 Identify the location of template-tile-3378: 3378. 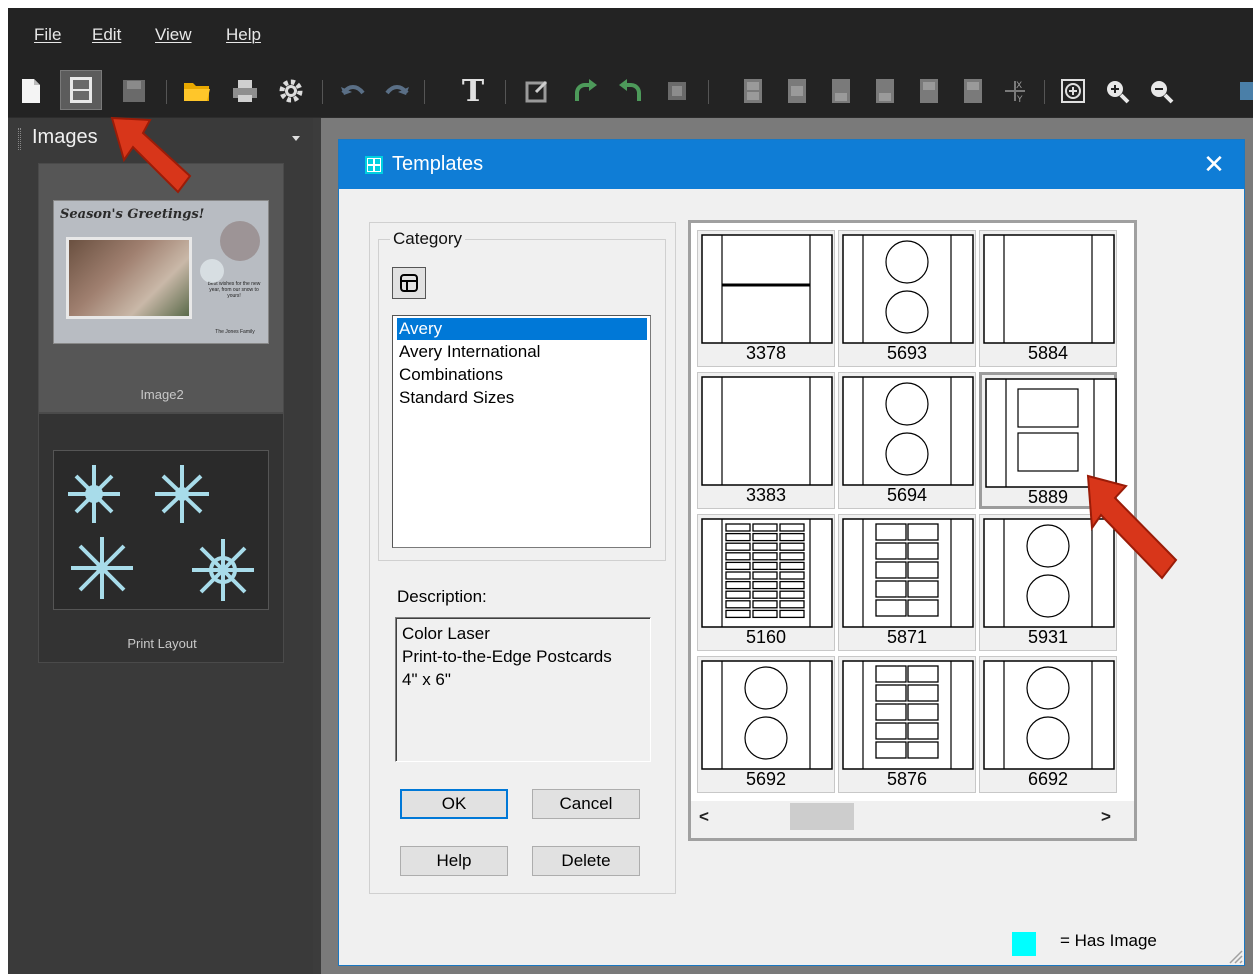
(766, 298).